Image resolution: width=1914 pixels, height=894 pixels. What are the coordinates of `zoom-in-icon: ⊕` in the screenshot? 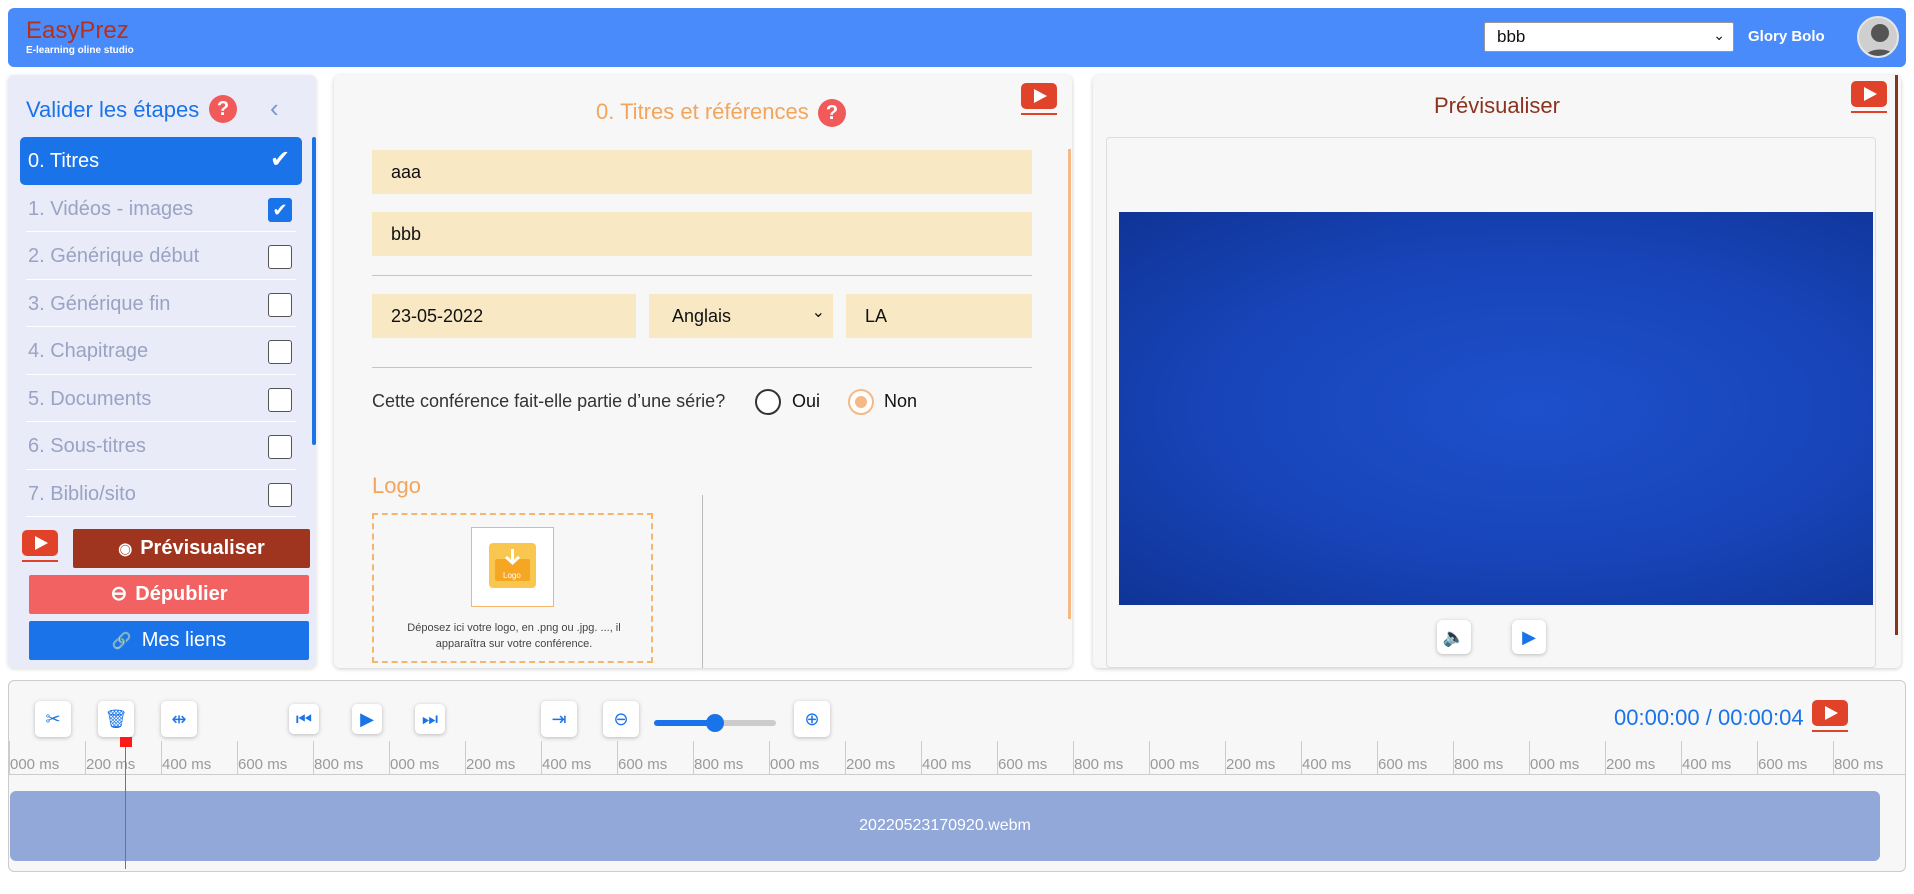 It's located at (812, 719).